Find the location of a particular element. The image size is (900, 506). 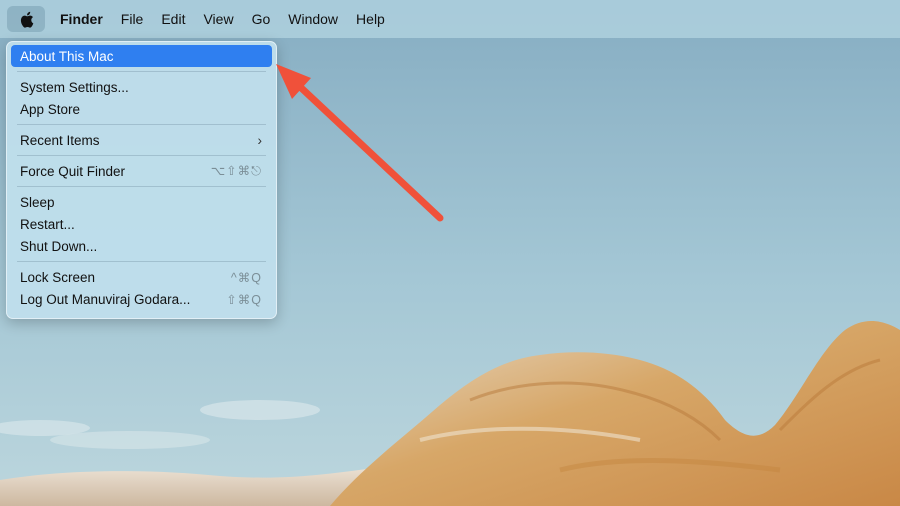

keyboard-shortcut: ⇧⌘Q is located at coordinates (244, 299).